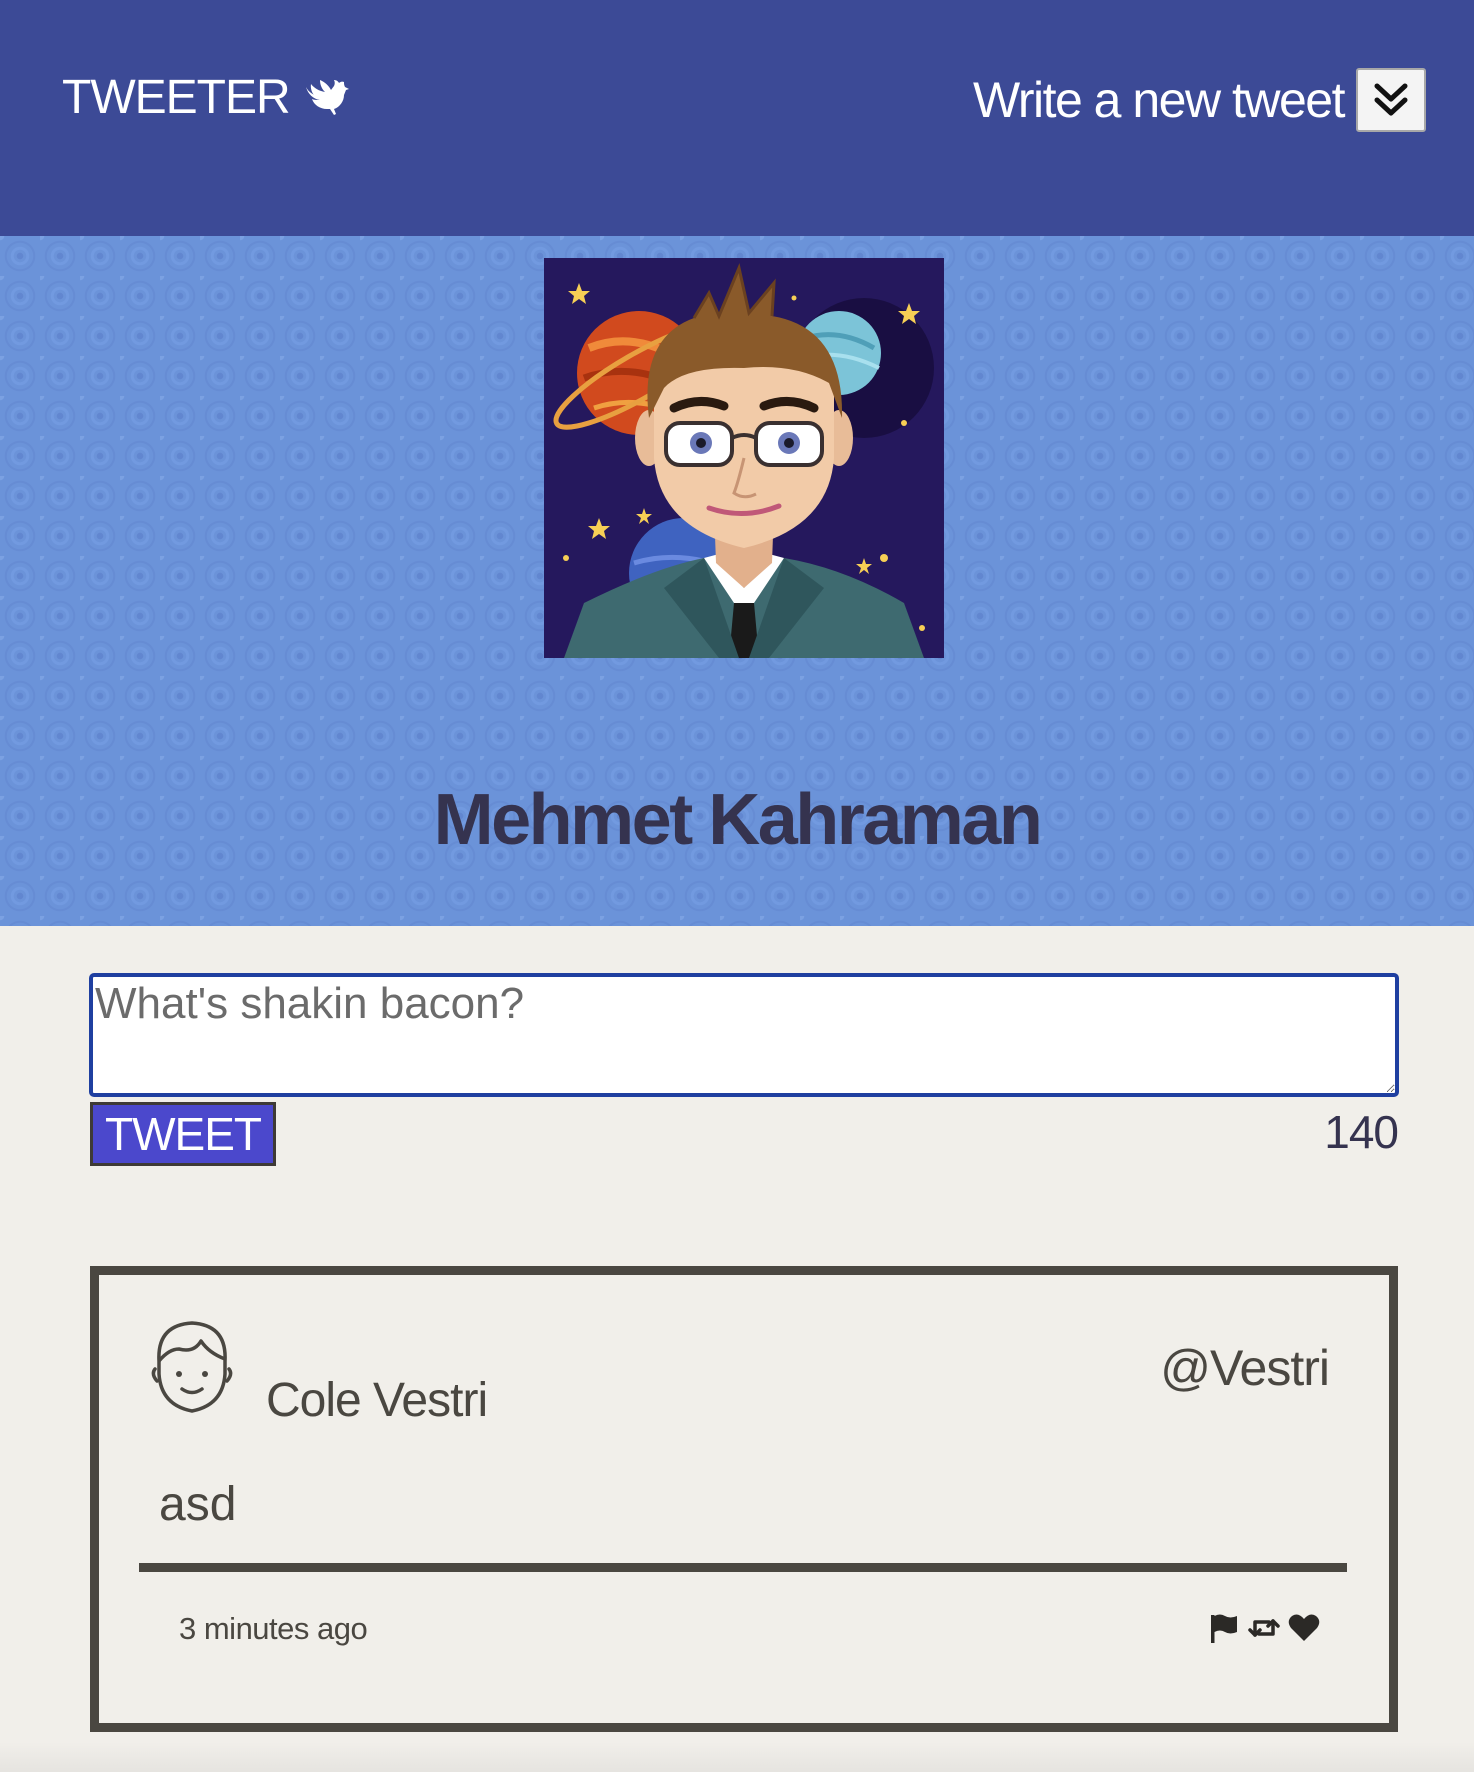 The width and height of the screenshot is (1474, 1772). Describe the element at coordinates (744, 1035) in the screenshot. I see `tweet-text-input` at that location.